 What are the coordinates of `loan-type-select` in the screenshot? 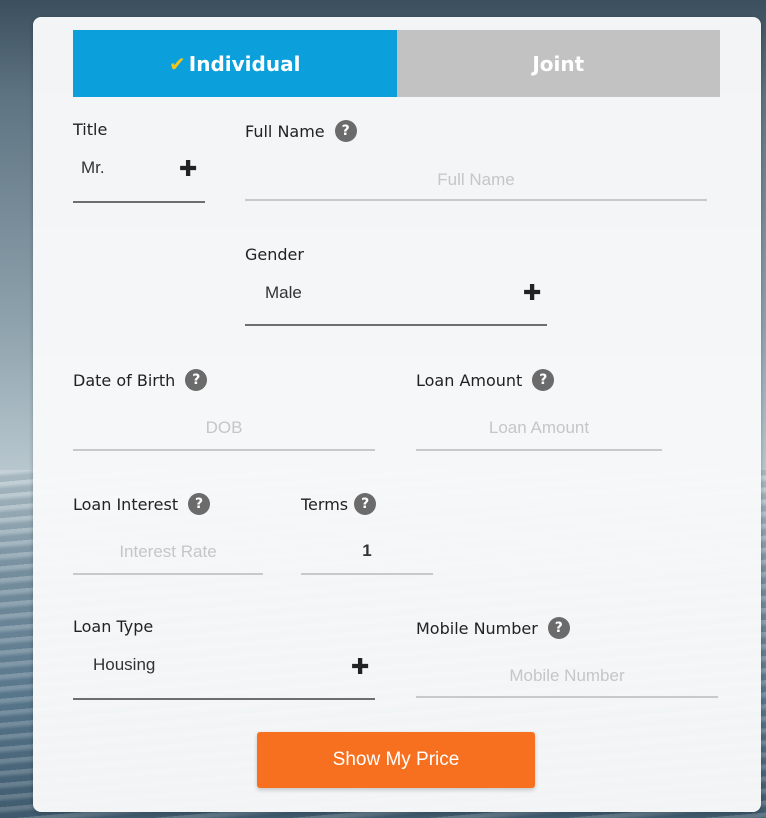 It's located at (224, 699).